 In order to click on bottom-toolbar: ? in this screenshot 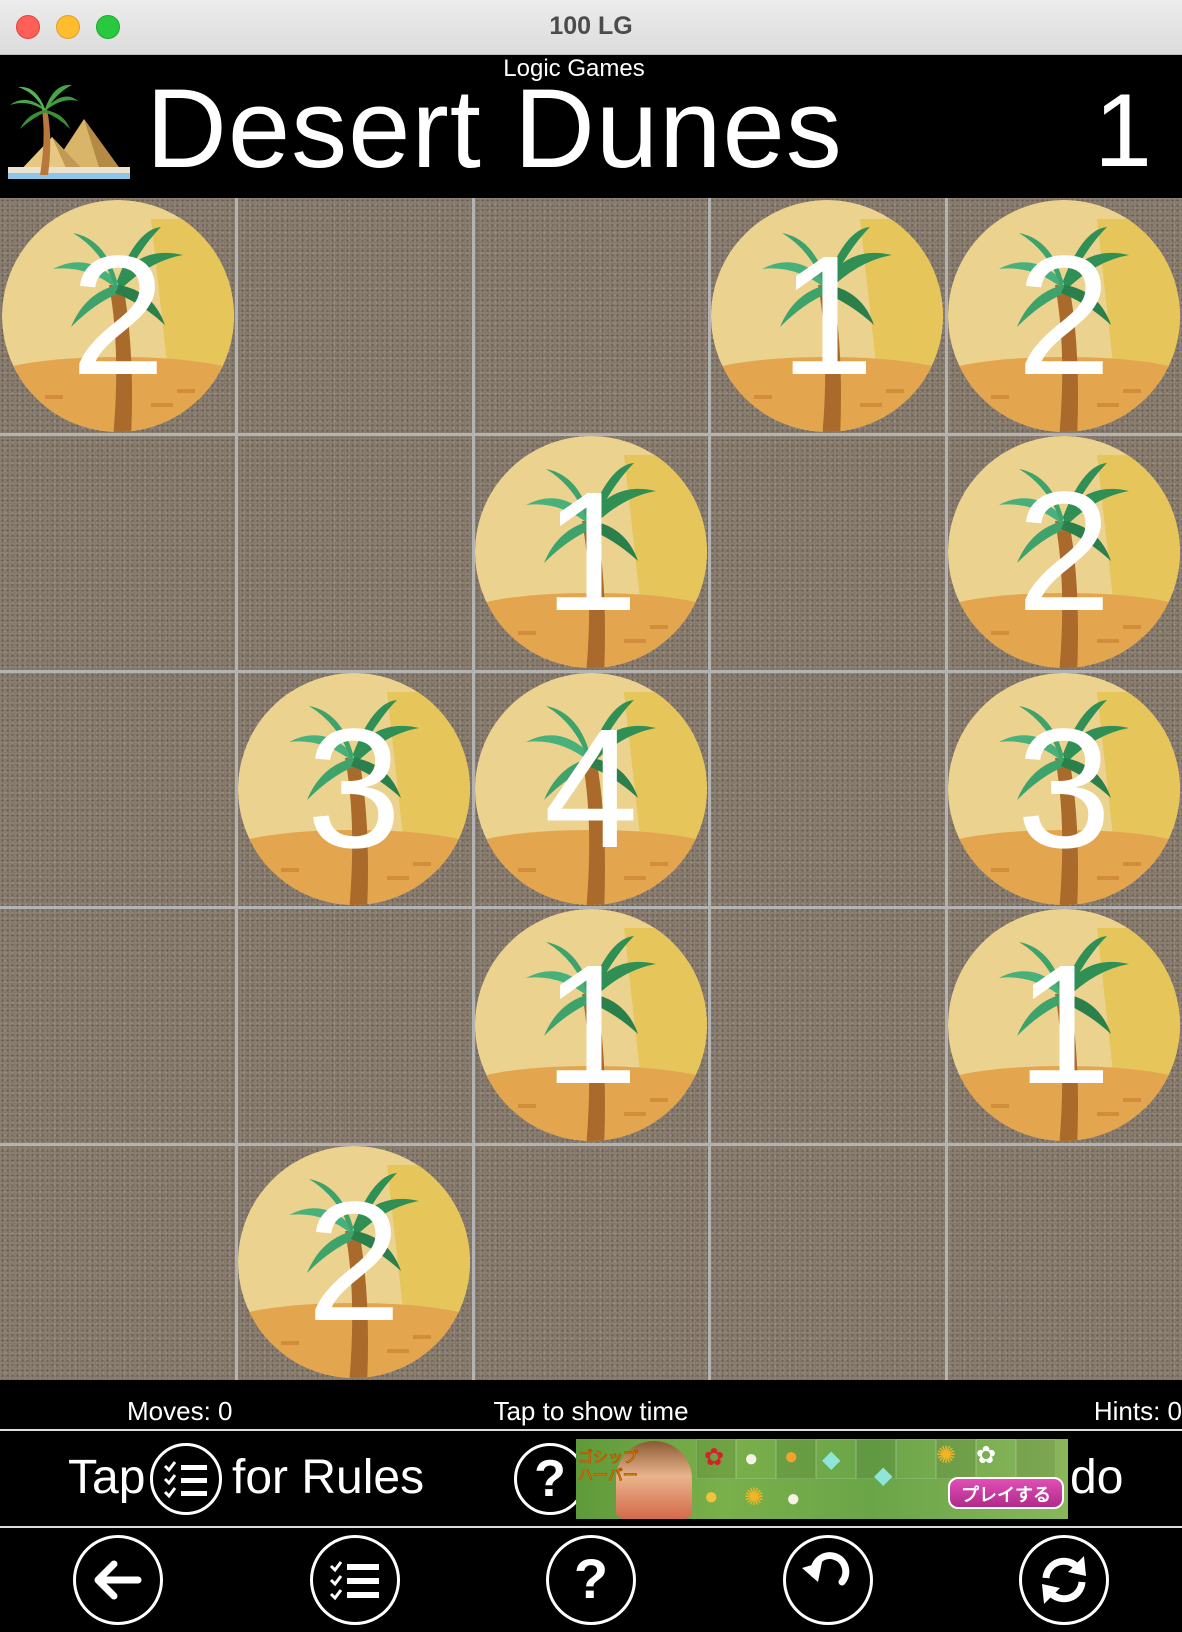, I will do `click(591, 1580)`.